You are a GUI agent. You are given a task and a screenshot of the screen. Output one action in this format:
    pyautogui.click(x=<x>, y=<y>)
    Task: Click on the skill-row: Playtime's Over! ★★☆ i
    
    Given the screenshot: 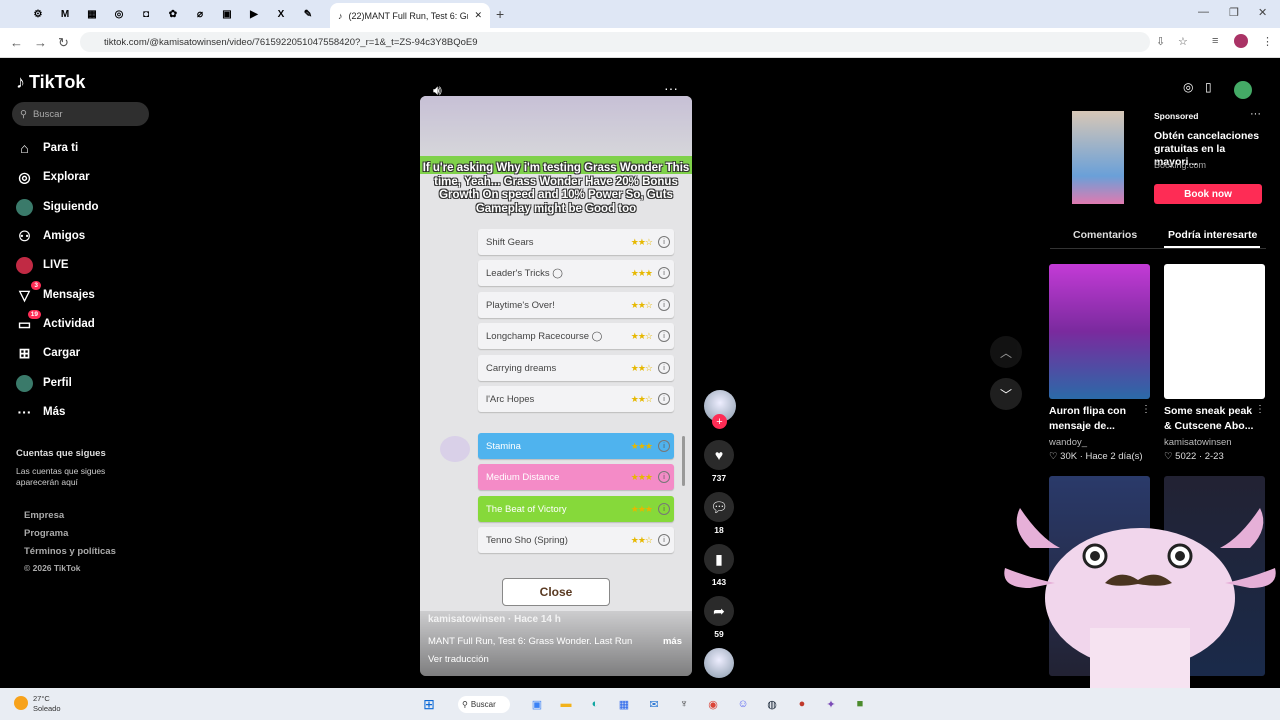 What is the action you would take?
    pyautogui.click(x=576, y=305)
    